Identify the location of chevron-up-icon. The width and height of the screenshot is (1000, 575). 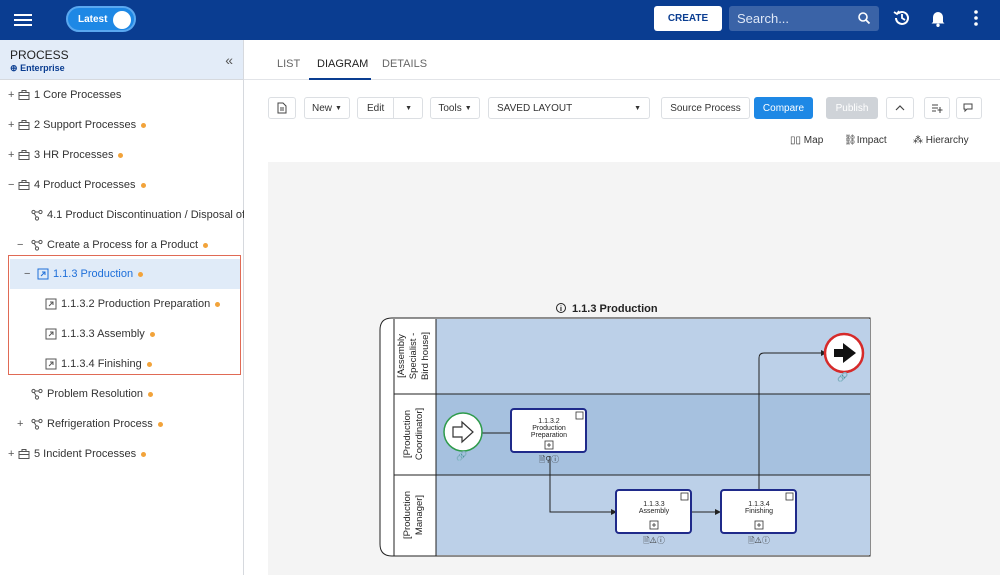
(900, 108).